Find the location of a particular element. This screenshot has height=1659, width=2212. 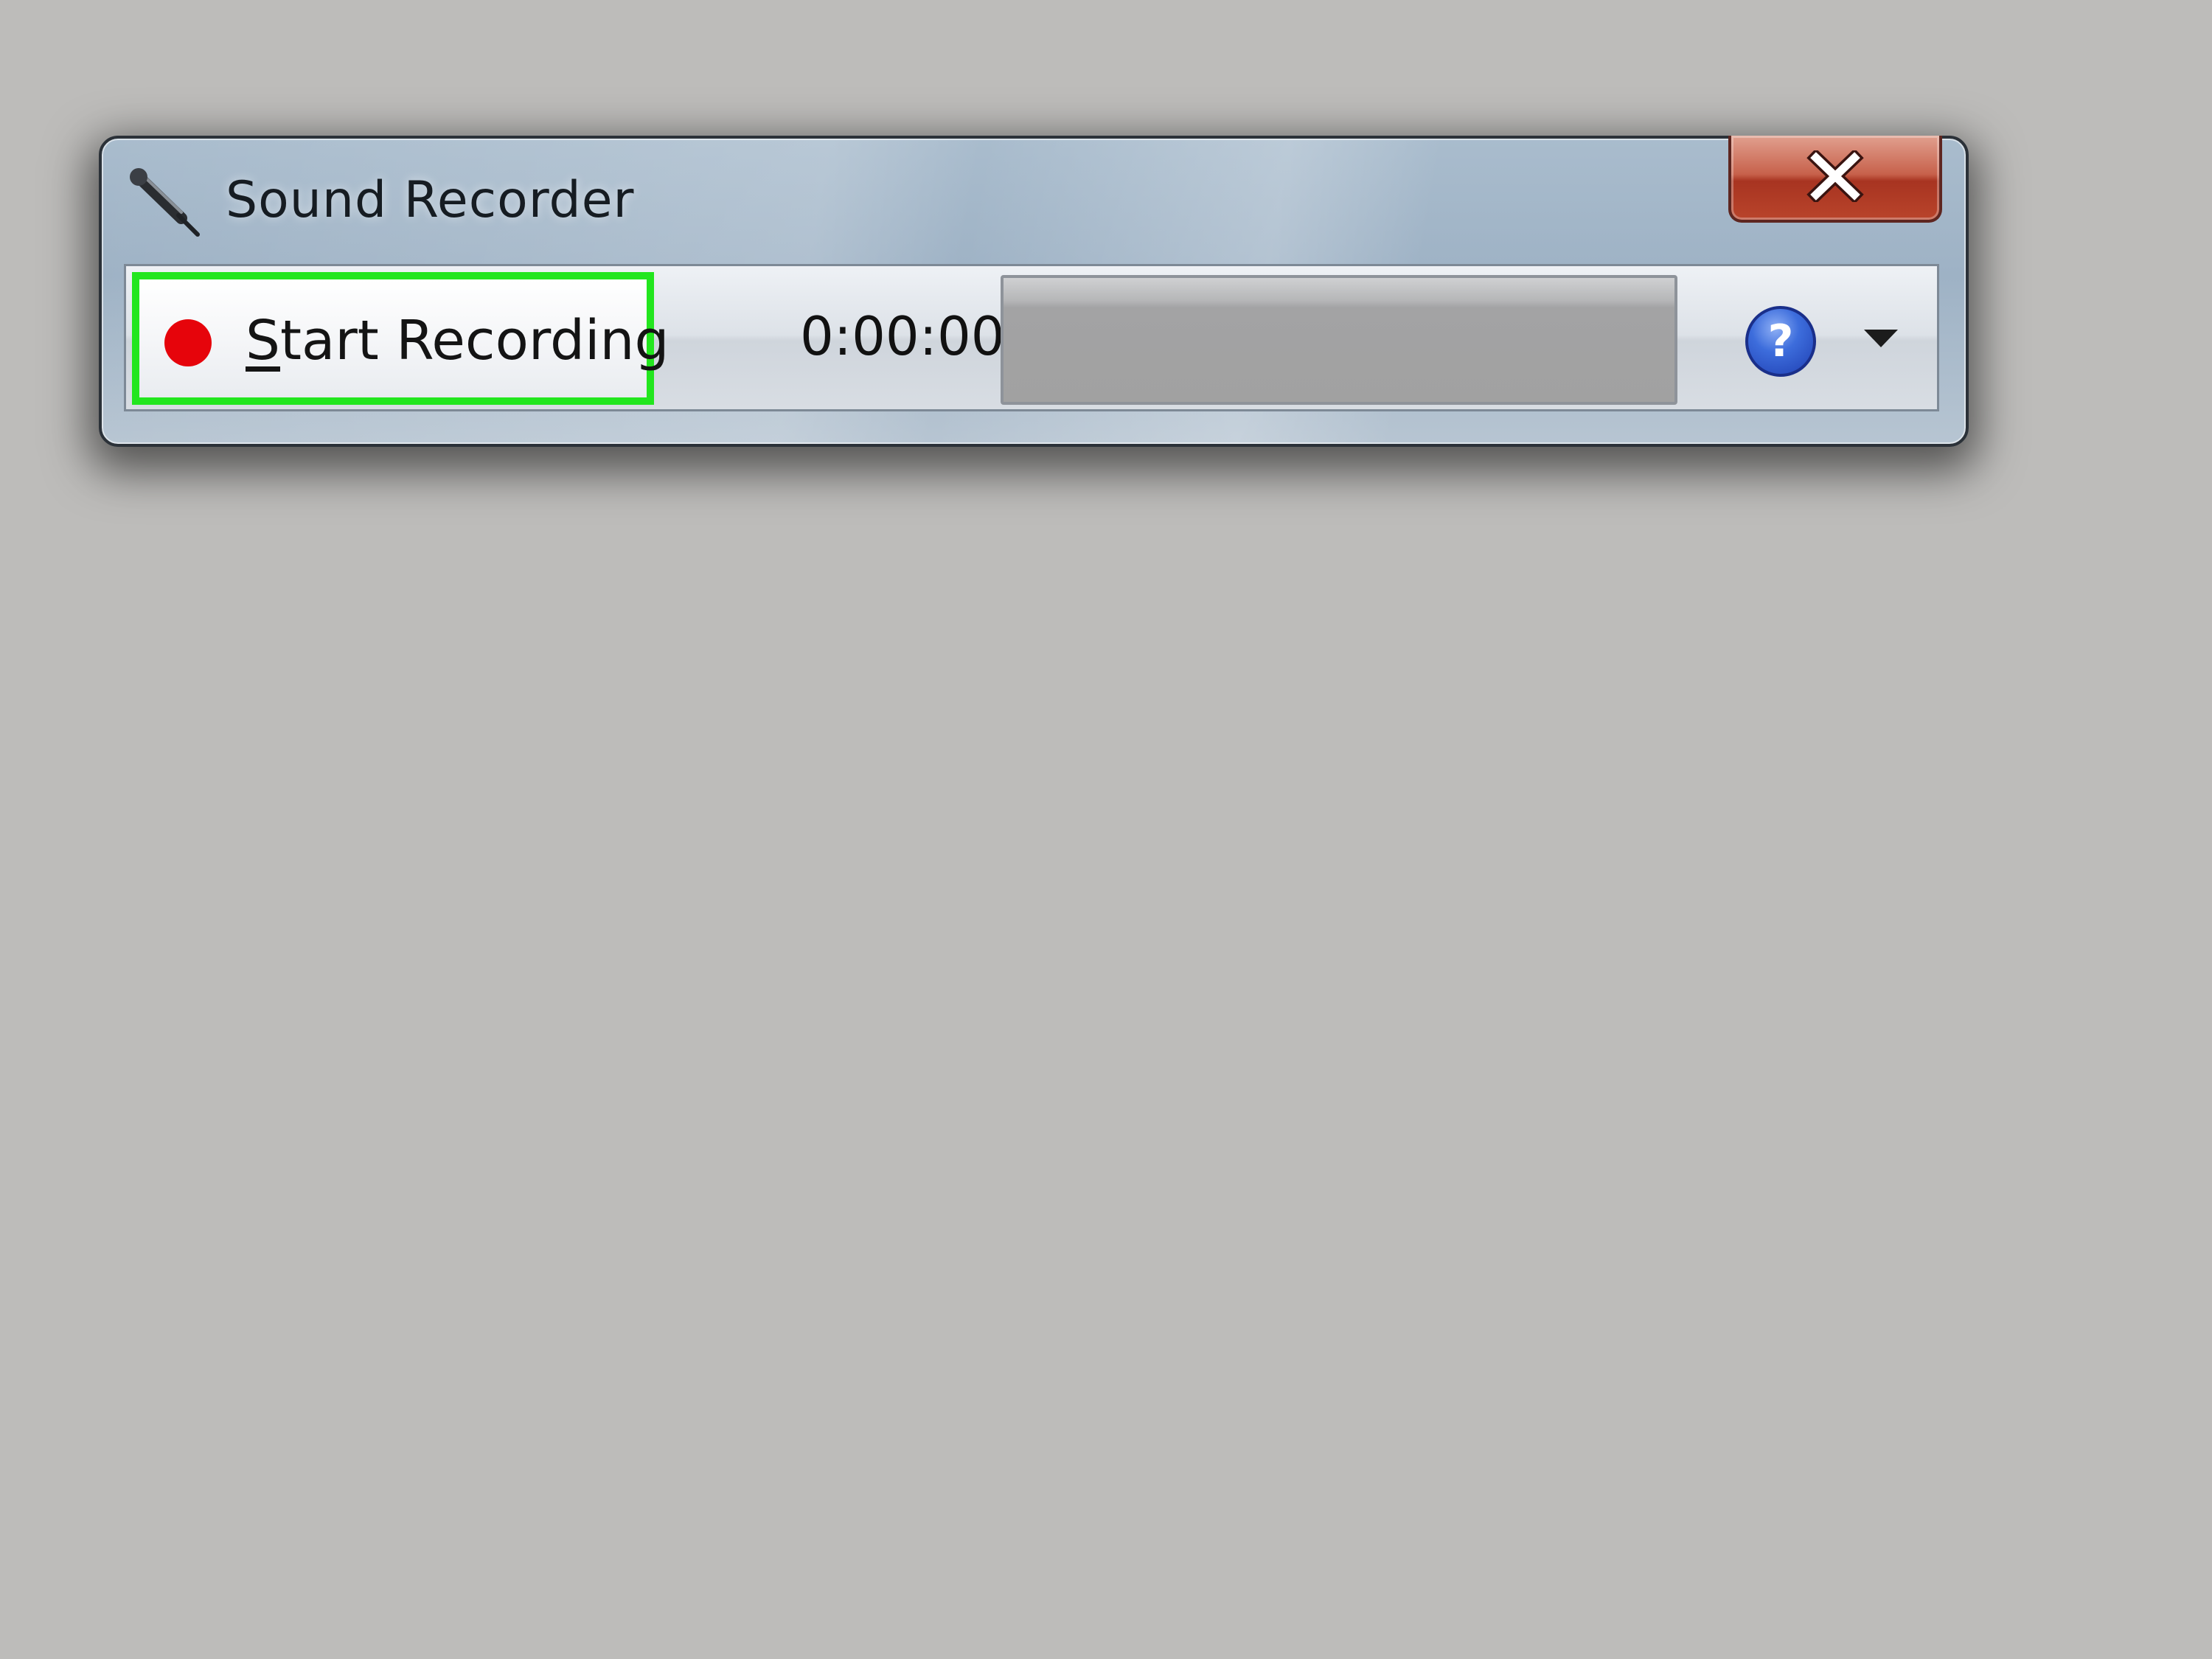

help-button: ? is located at coordinates (1780, 341).